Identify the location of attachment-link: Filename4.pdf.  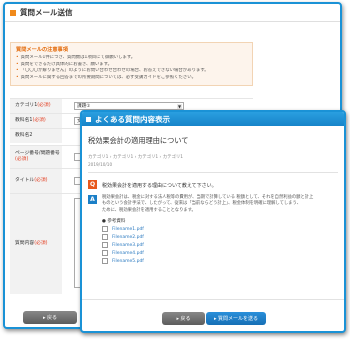
(207, 253).